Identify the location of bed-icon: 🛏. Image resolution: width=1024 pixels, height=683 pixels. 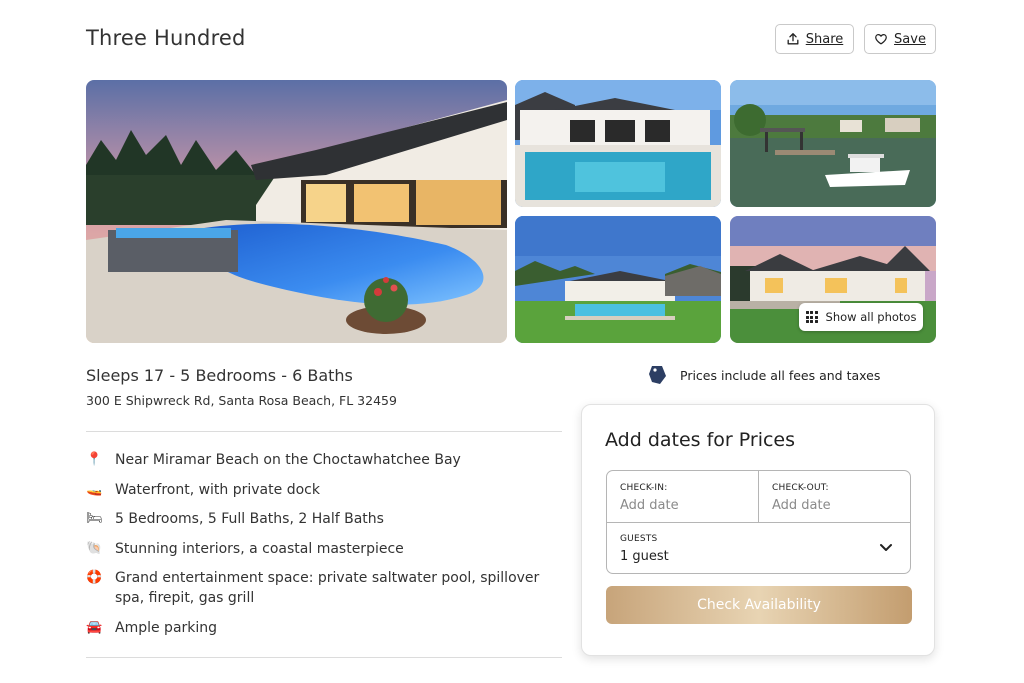
(94, 518).